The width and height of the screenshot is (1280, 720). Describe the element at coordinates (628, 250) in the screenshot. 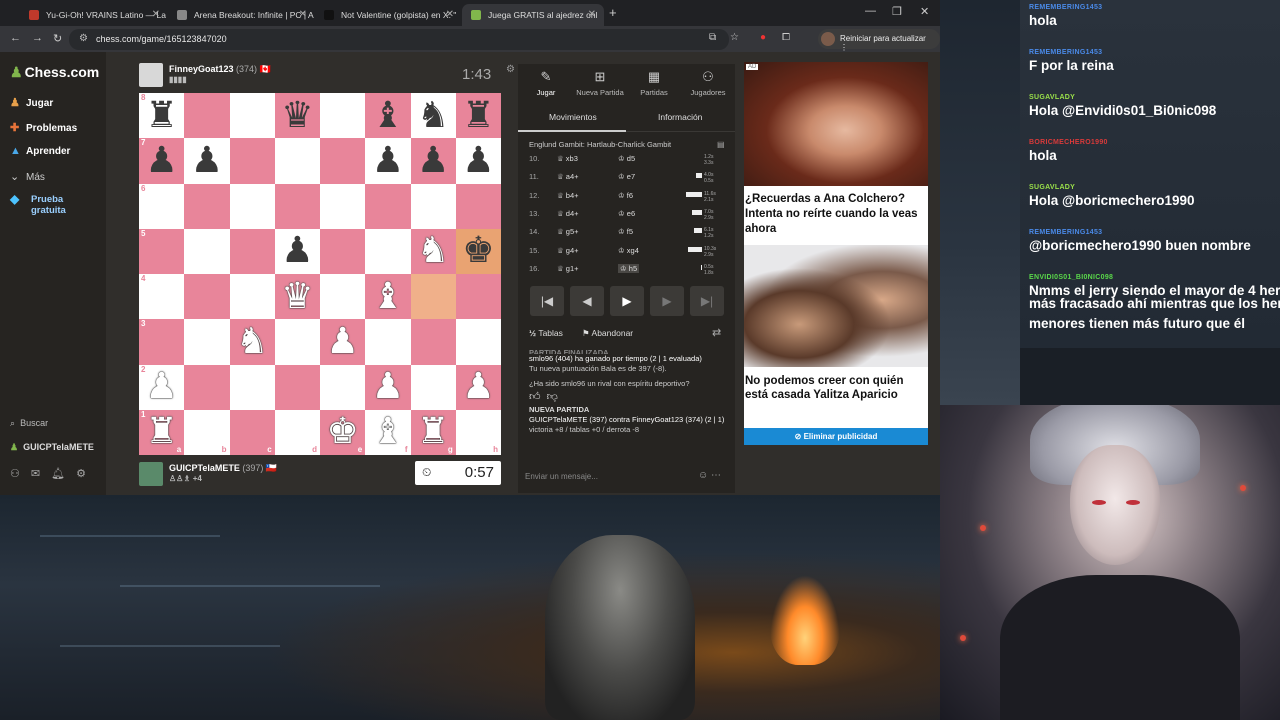

I see `black-move: ♔ xg4` at that location.